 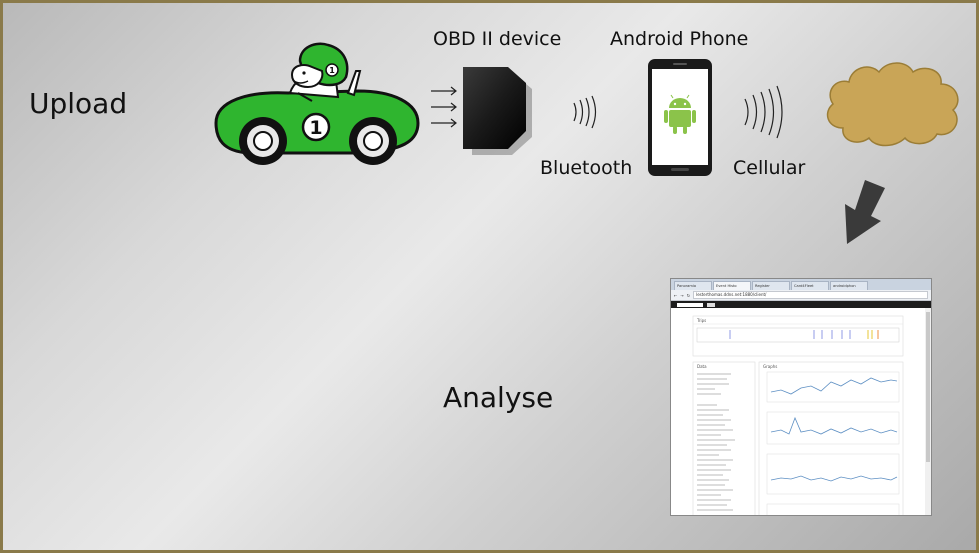 I want to click on page-navbar, so click(x=801, y=304).